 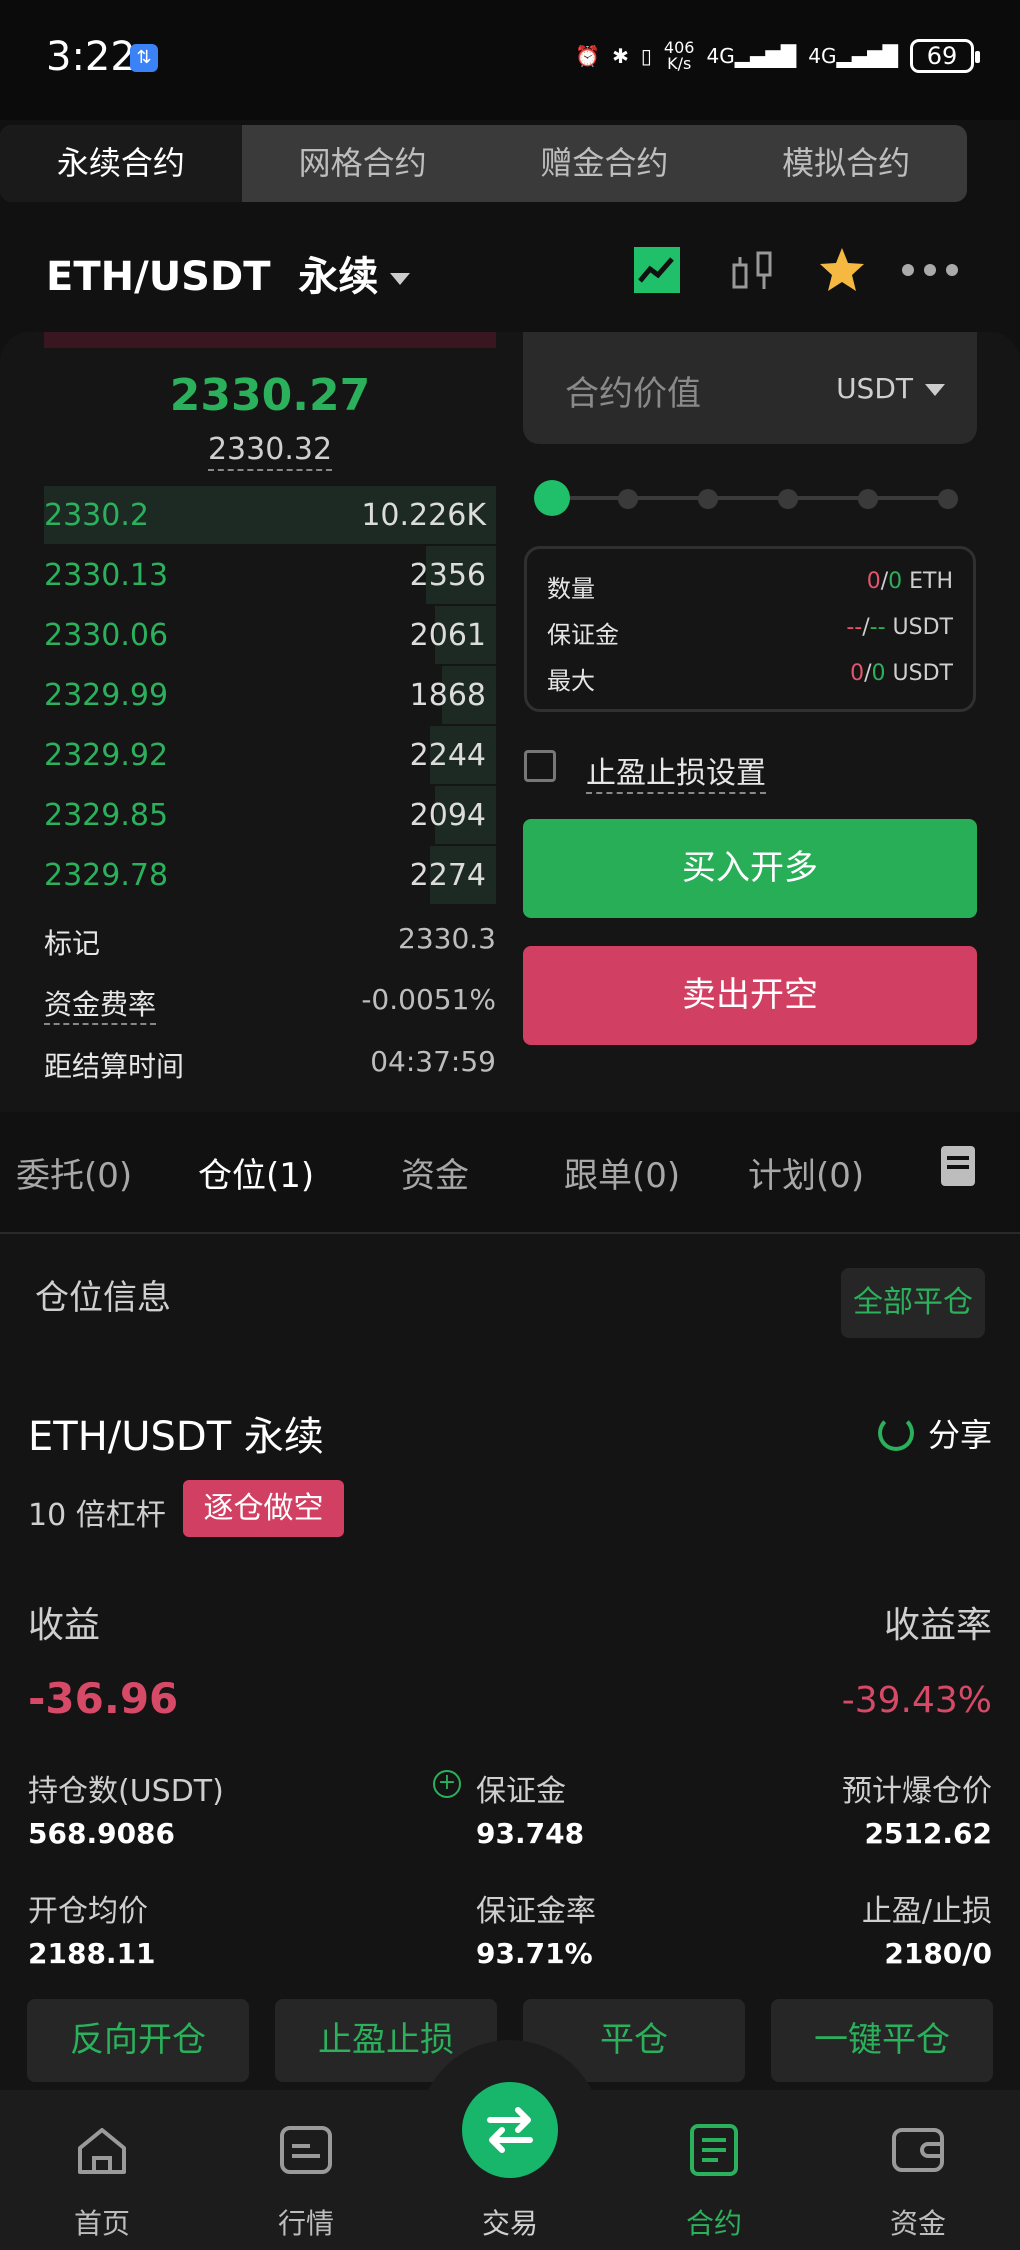 I want to click on settlement-label: 距结算时间, so click(x=114, y=1066).